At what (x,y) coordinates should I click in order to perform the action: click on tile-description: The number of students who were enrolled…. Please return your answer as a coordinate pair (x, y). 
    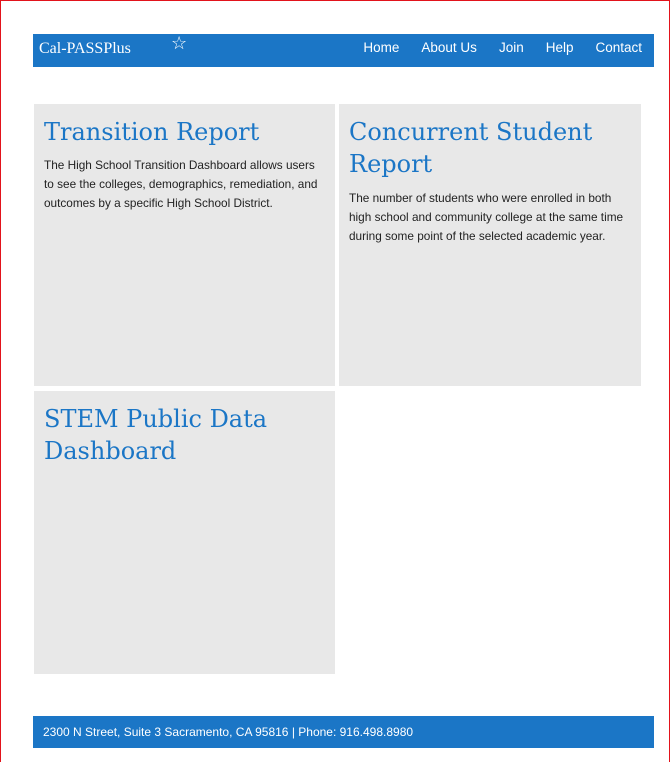
    Looking at the image, I should click on (486, 216).